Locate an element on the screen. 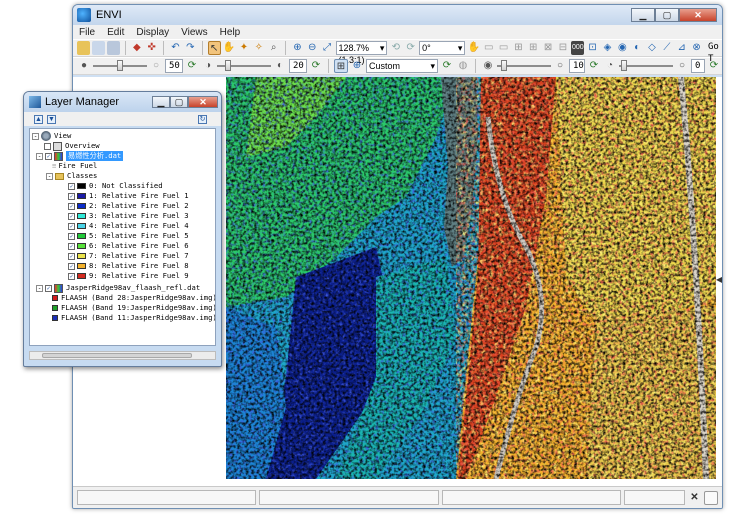 The height and width of the screenshot is (517, 741). histogram-icon: ⊞ is located at coordinates (341, 66).